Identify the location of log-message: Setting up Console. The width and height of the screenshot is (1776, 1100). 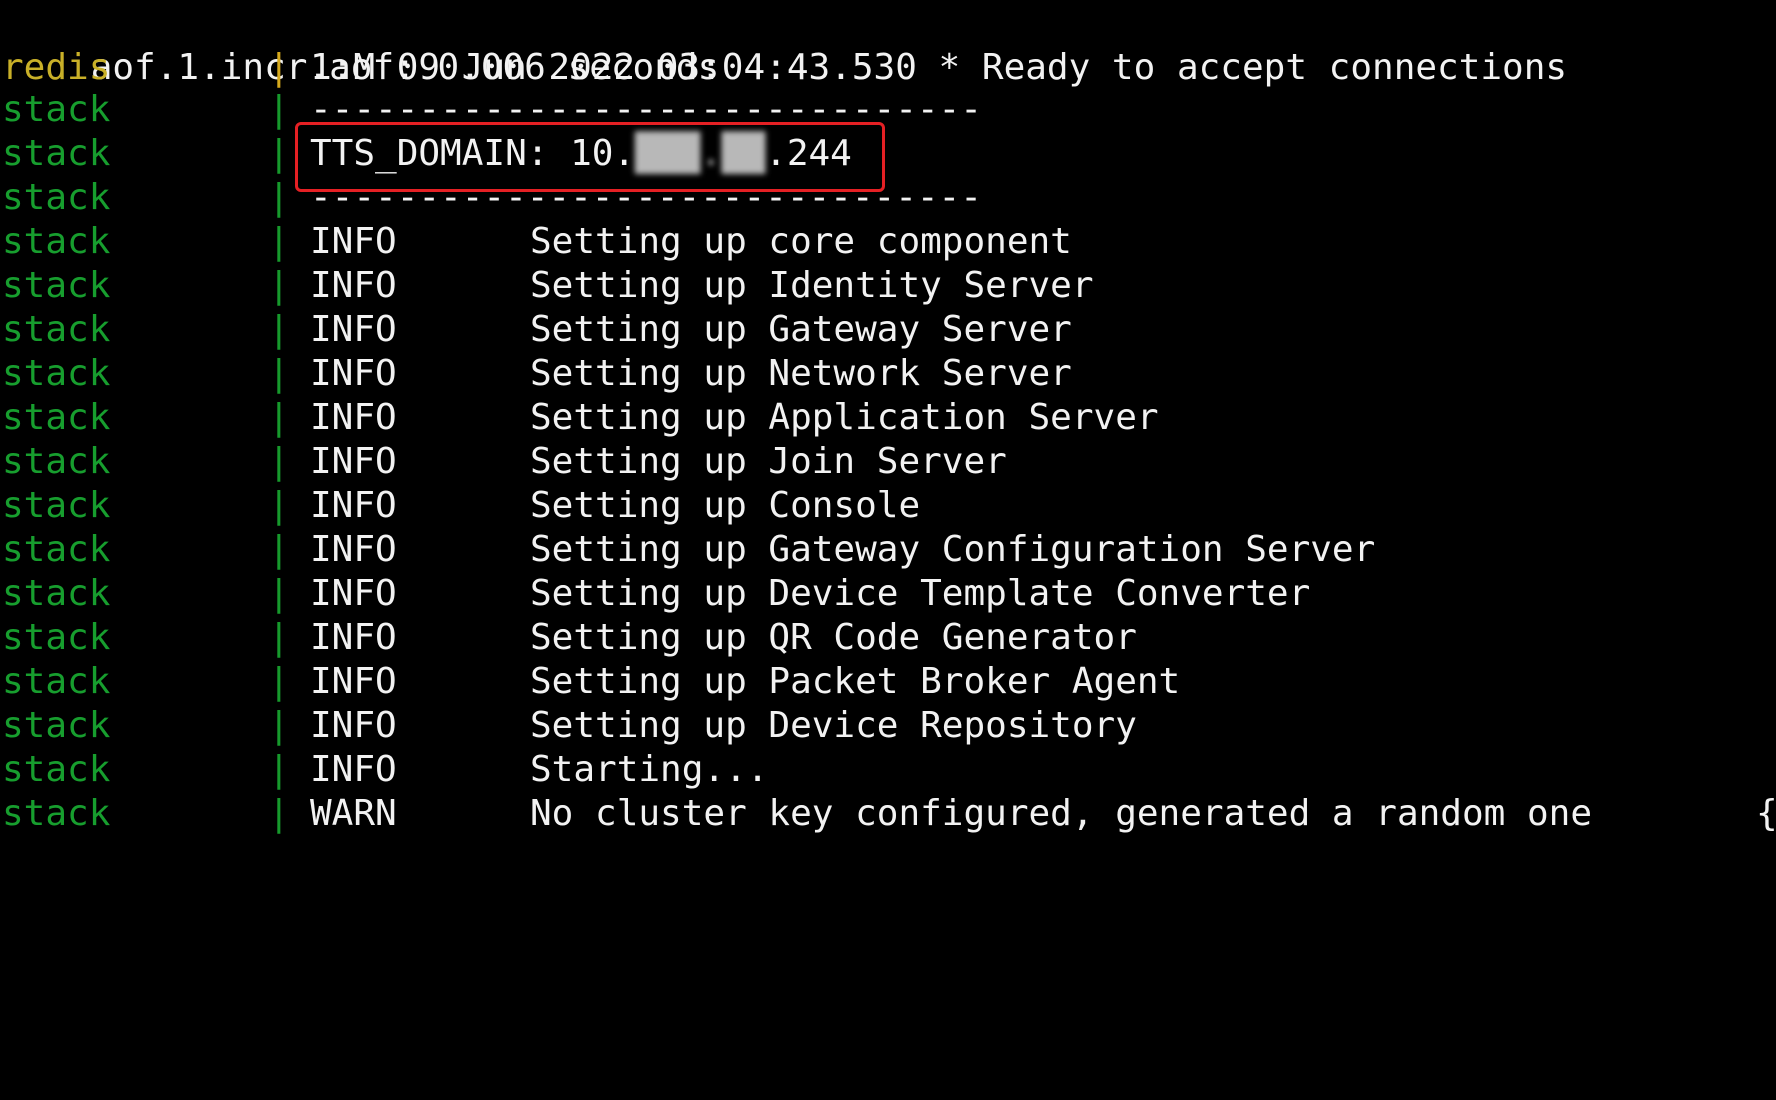
(725, 505).